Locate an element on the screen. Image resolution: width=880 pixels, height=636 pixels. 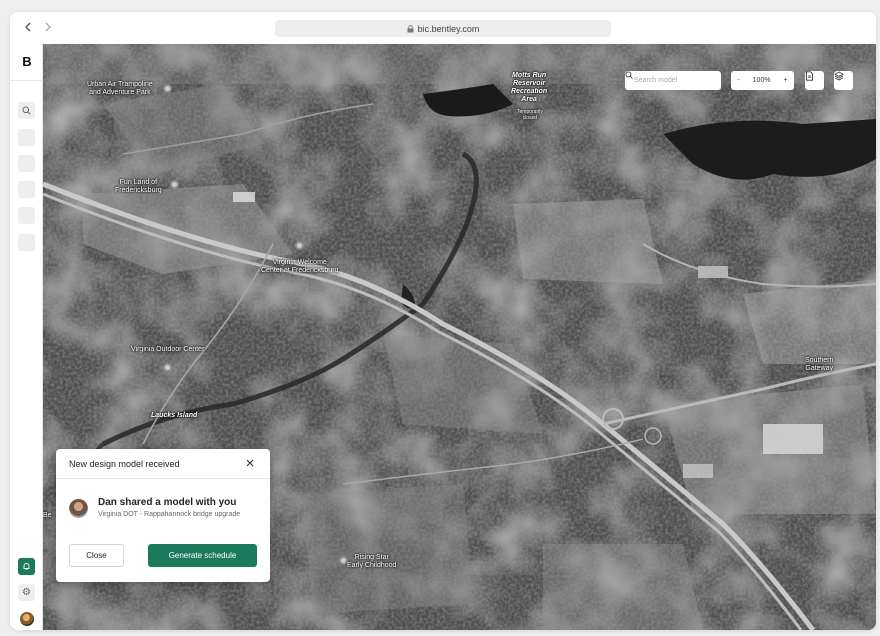
bell-icon is located at coordinates (26, 567).